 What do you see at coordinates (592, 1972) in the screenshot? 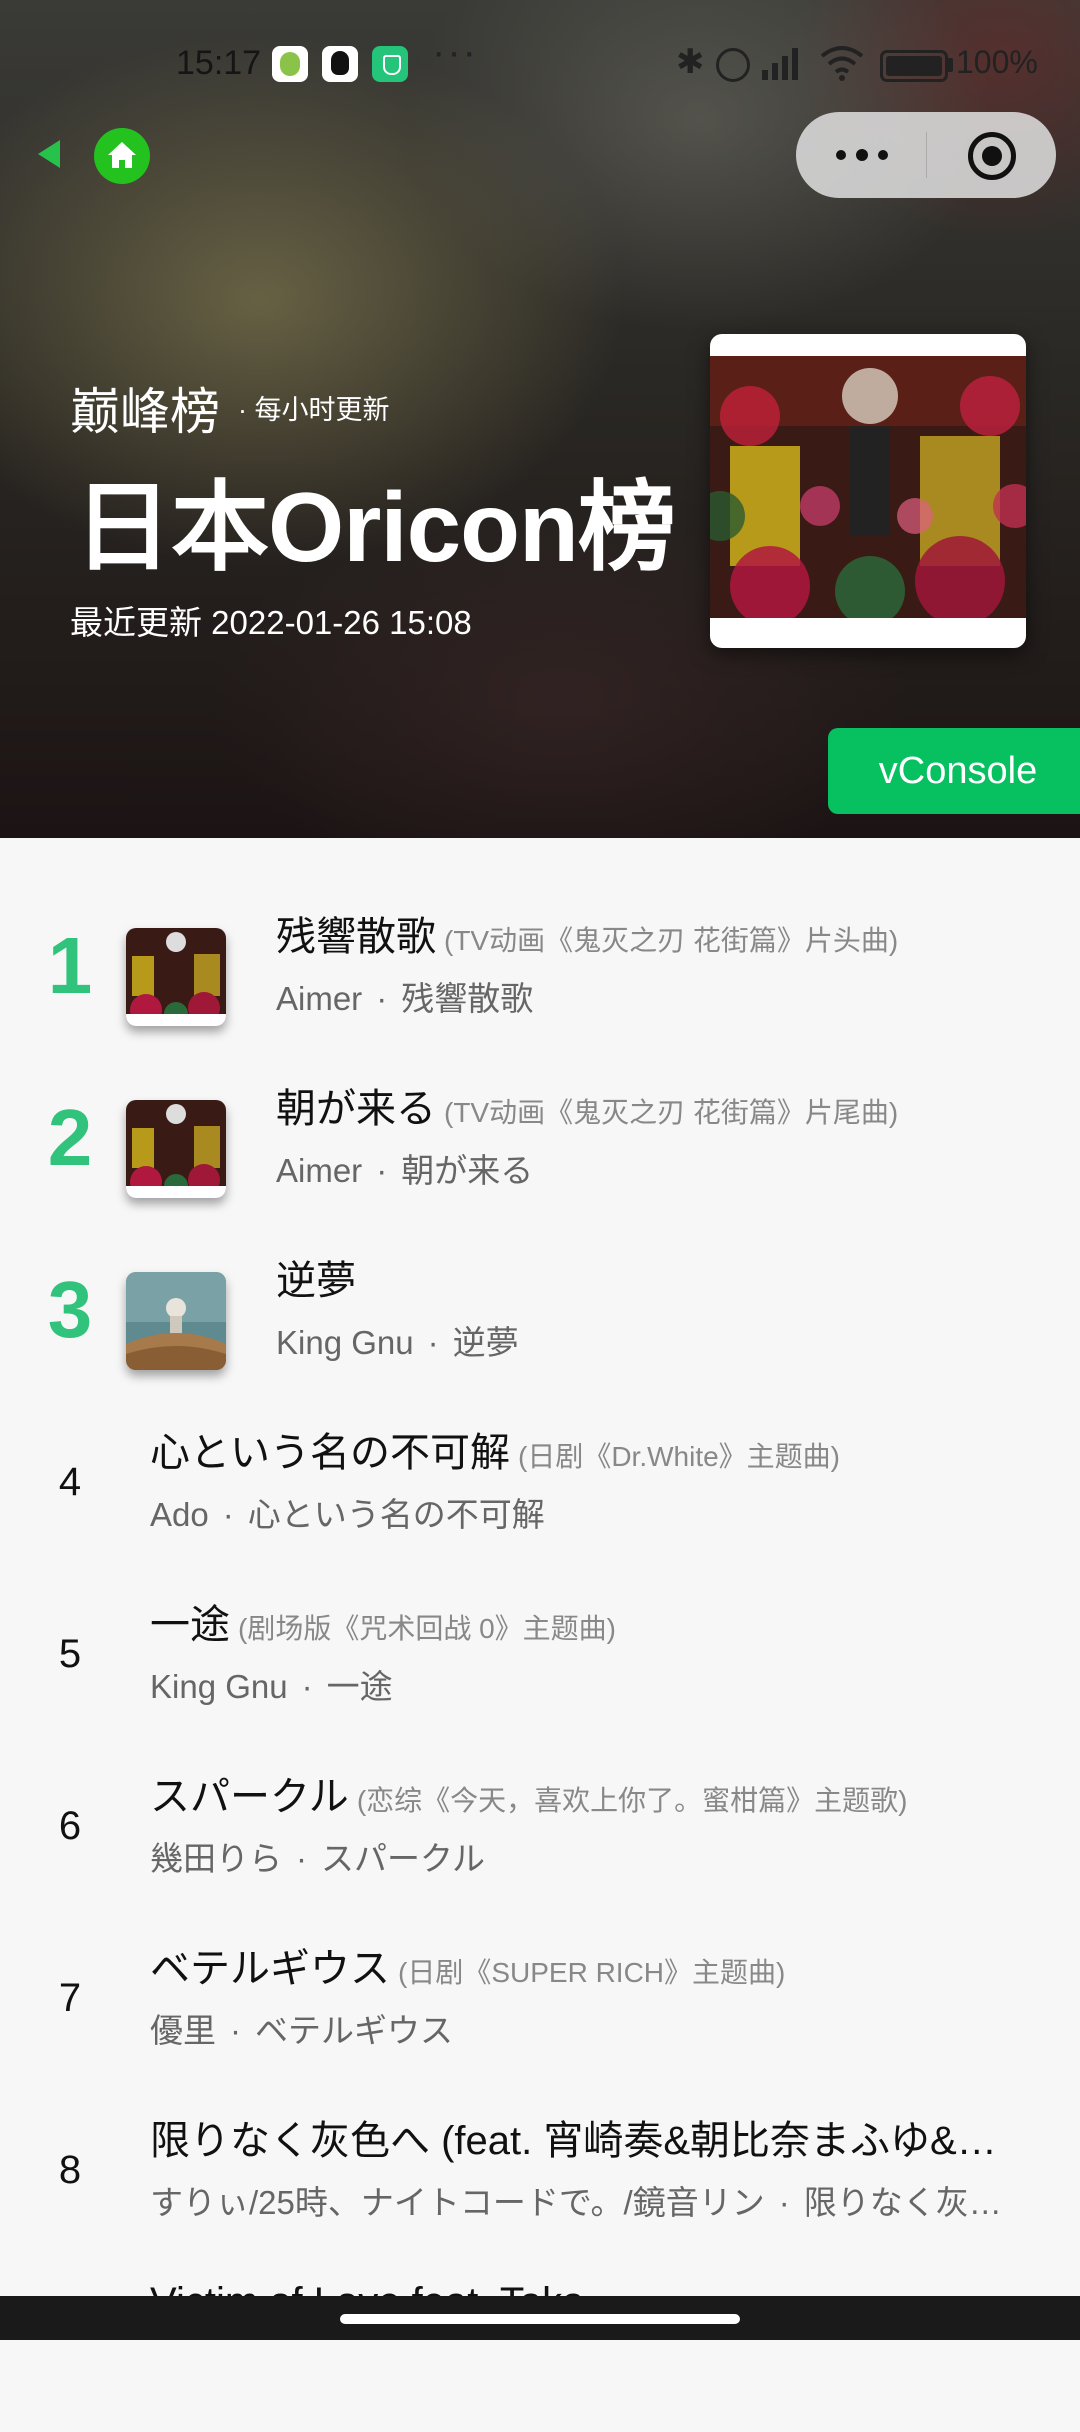
I see `song-note: (日剧《SUPER RICH》主题曲)` at bounding box center [592, 1972].